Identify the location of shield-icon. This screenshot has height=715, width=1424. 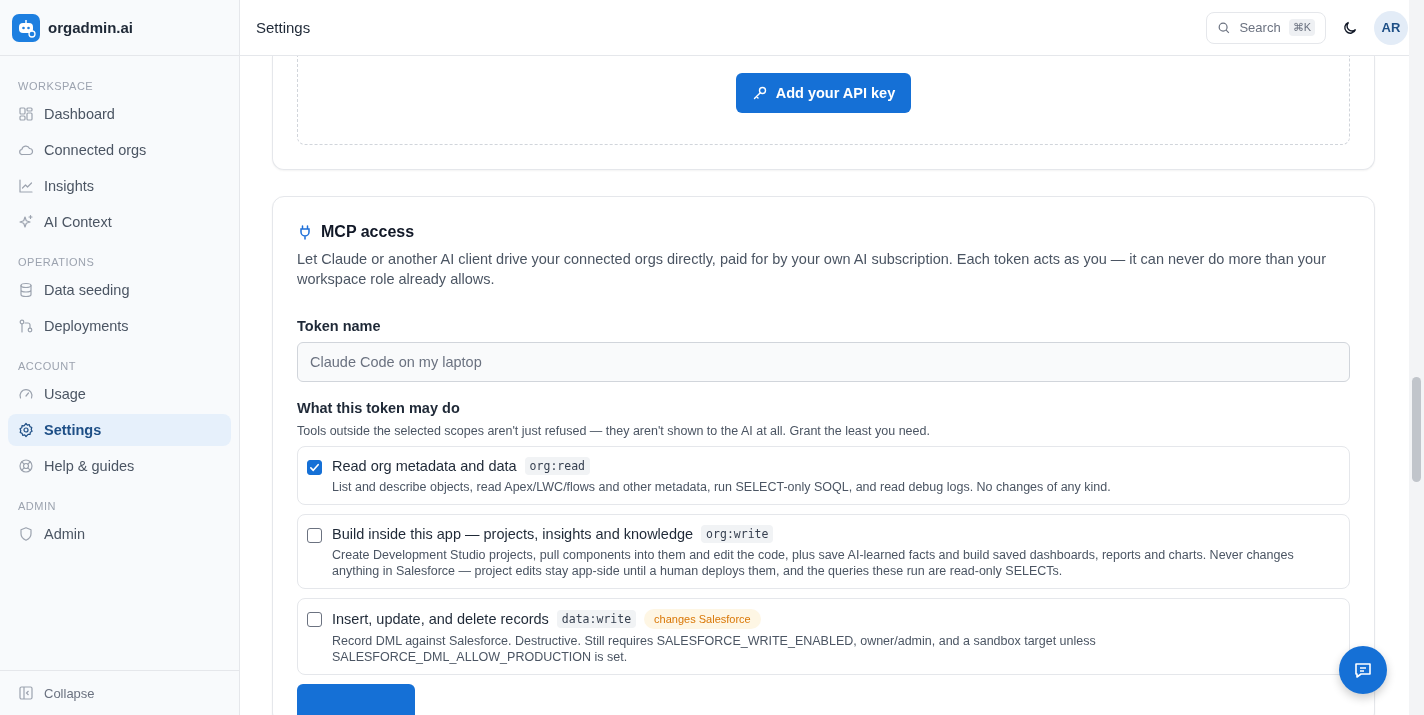
(26, 534).